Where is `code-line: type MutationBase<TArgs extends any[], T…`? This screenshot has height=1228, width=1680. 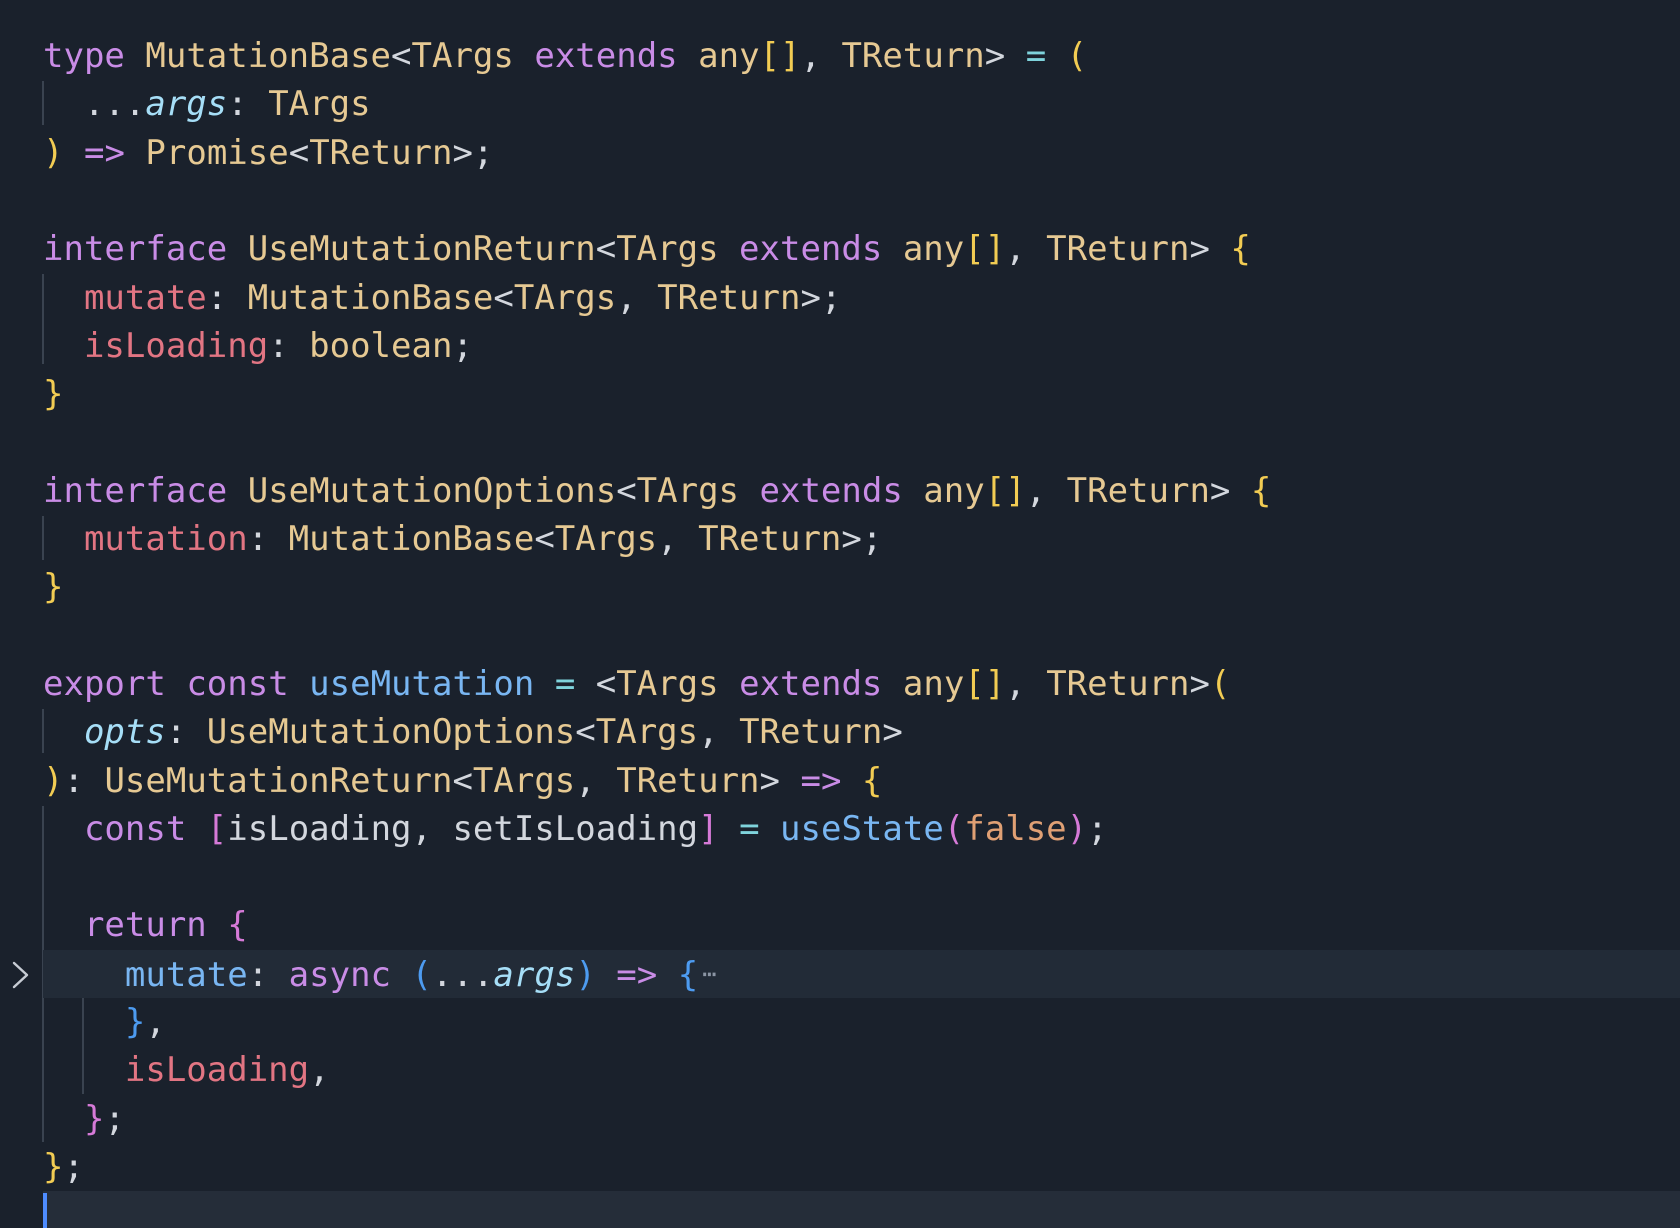 code-line: type MutationBase<TArgs extends any[], T… is located at coordinates (840, 56).